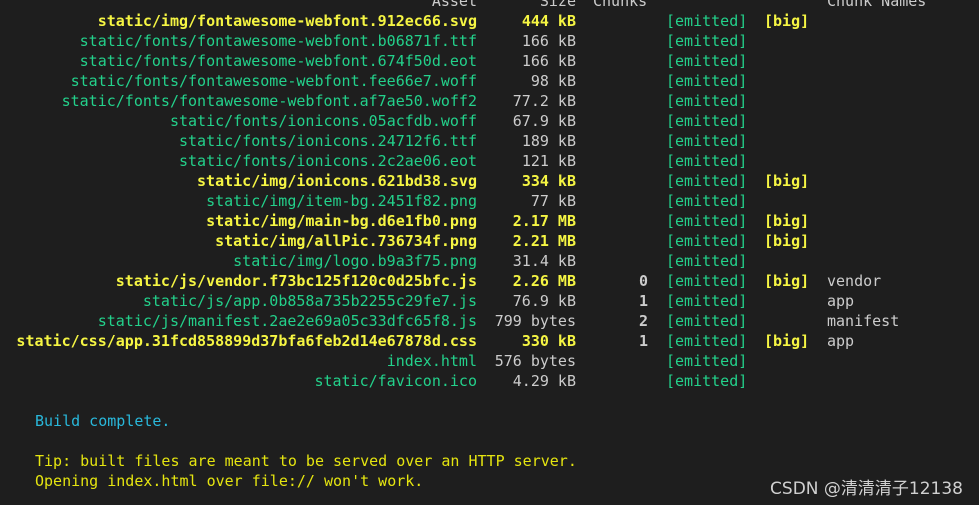  Describe the element at coordinates (557, 5) in the screenshot. I see `header-size: Size` at that location.